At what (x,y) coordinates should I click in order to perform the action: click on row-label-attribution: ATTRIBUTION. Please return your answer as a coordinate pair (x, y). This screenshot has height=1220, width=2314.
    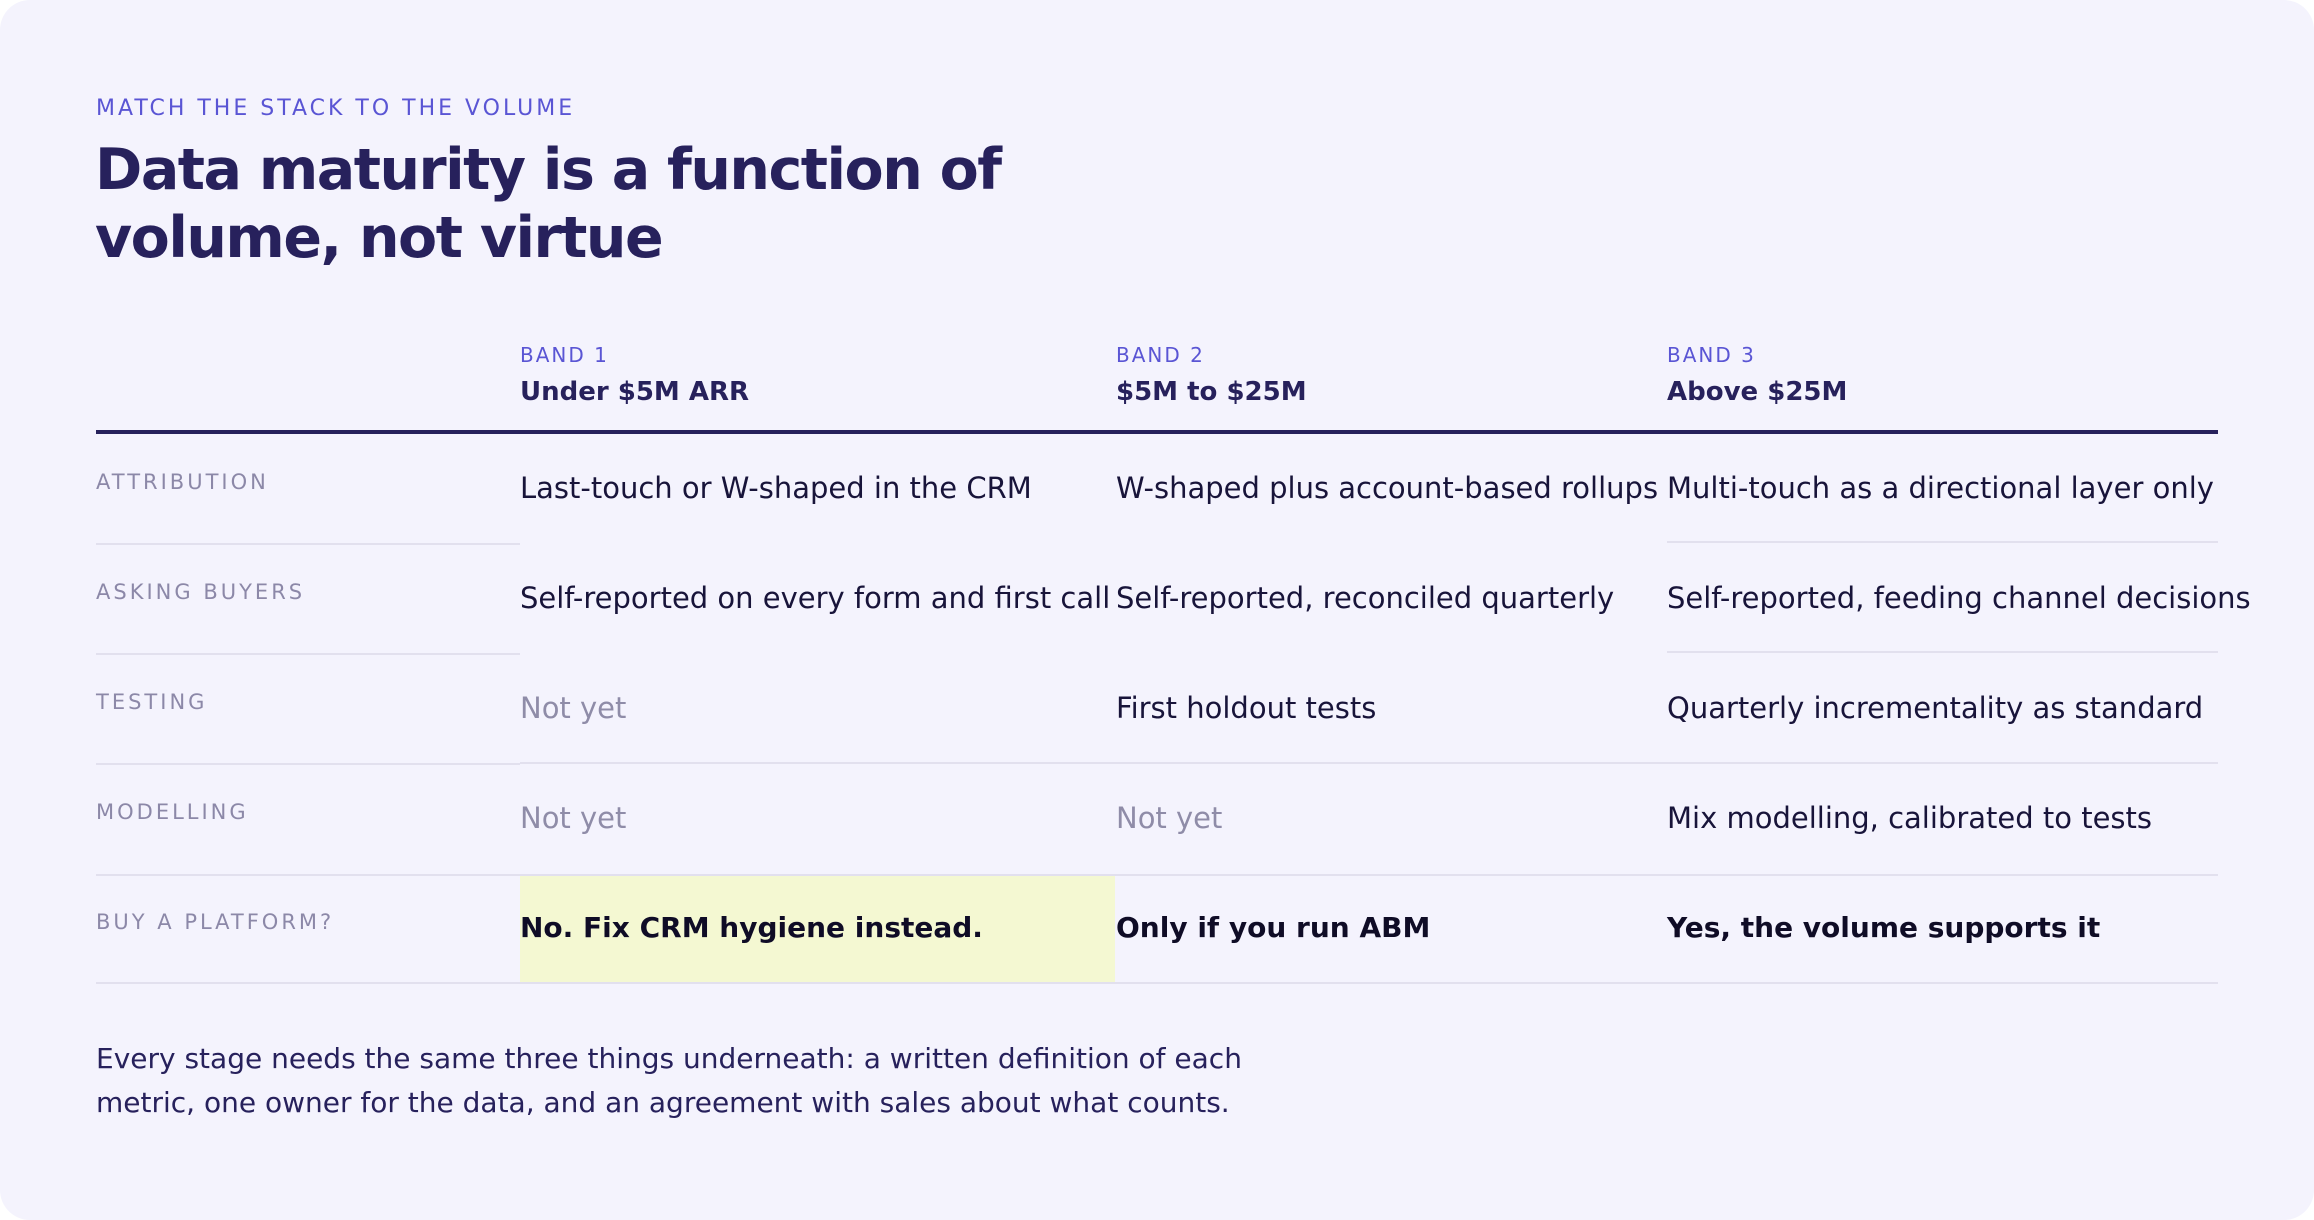
    Looking at the image, I should click on (182, 482).